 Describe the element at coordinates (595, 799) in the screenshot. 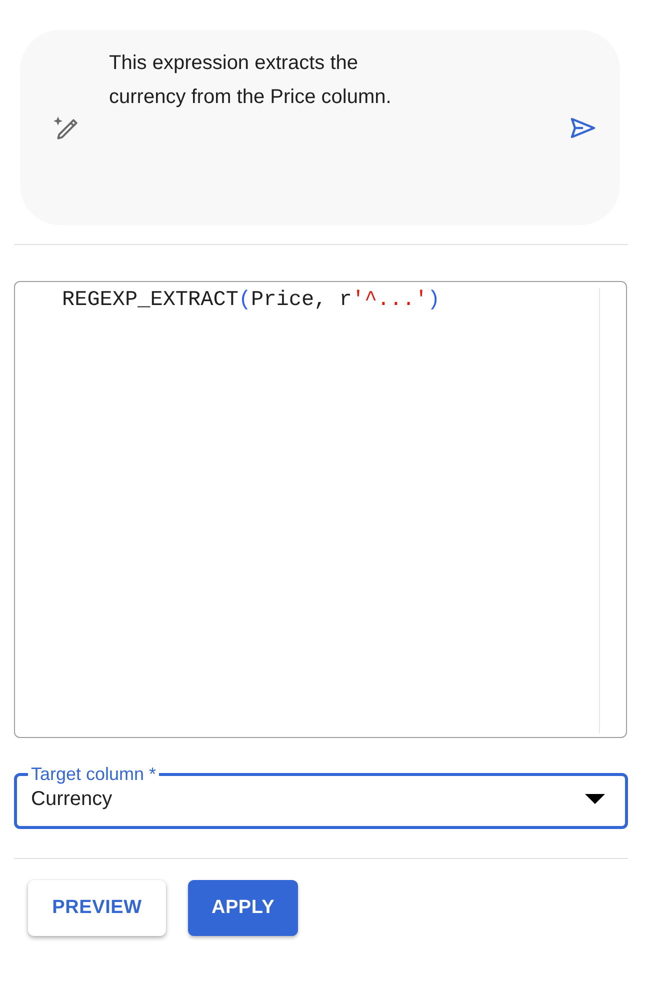

I see `dropdown-caret-icon` at that location.